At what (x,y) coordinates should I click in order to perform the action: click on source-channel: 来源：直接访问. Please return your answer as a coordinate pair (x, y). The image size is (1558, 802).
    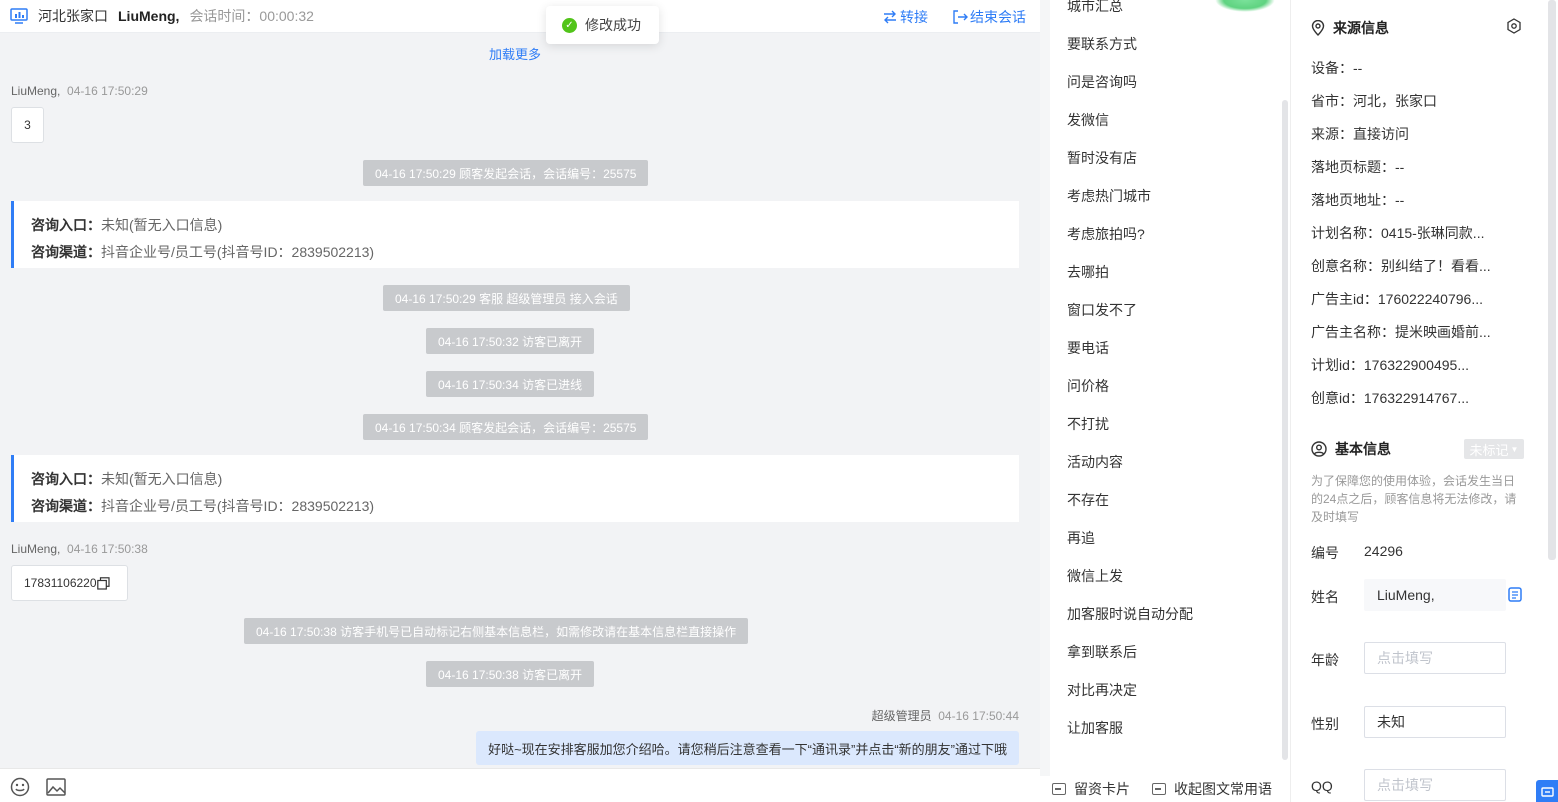
    Looking at the image, I should click on (1360, 134).